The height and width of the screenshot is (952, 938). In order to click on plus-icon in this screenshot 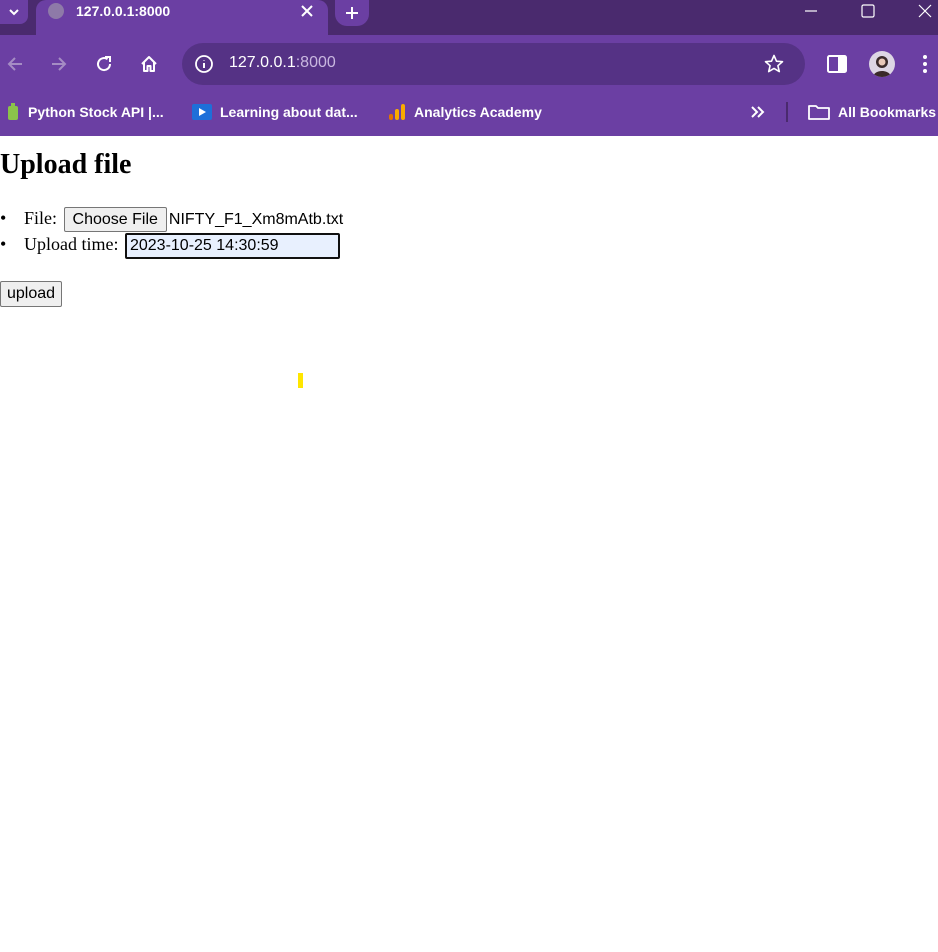, I will do `click(352, 13)`.